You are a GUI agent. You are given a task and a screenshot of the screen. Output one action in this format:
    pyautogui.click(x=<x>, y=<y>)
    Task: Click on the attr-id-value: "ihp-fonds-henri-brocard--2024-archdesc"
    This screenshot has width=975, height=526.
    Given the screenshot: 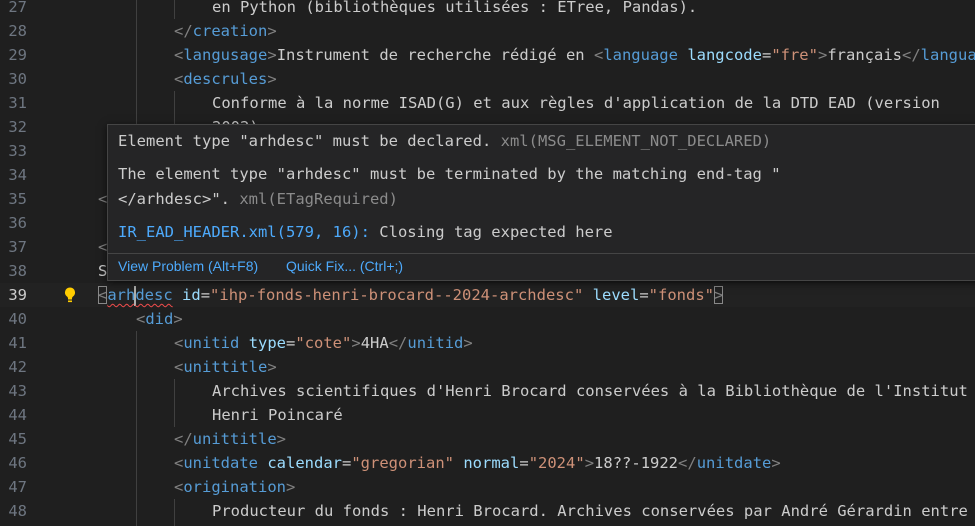 What is the action you would take?
    pyautogui.click(x=397, y=295)
    